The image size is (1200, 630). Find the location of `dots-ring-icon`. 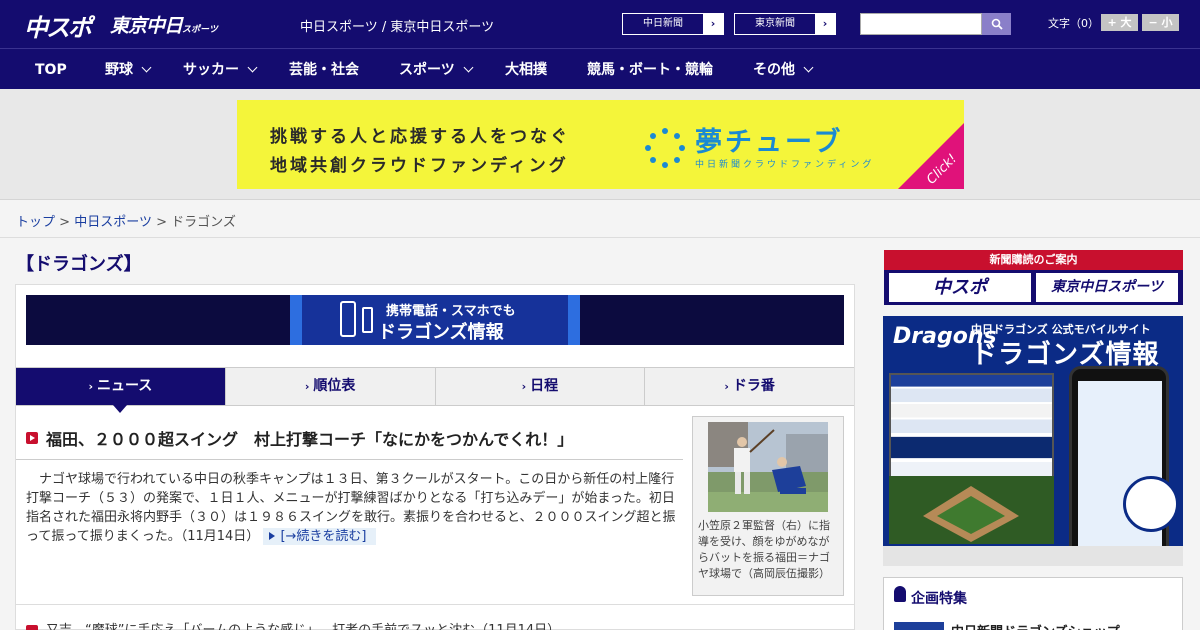

dots-ring-icon is located at coordinates (665, 148).